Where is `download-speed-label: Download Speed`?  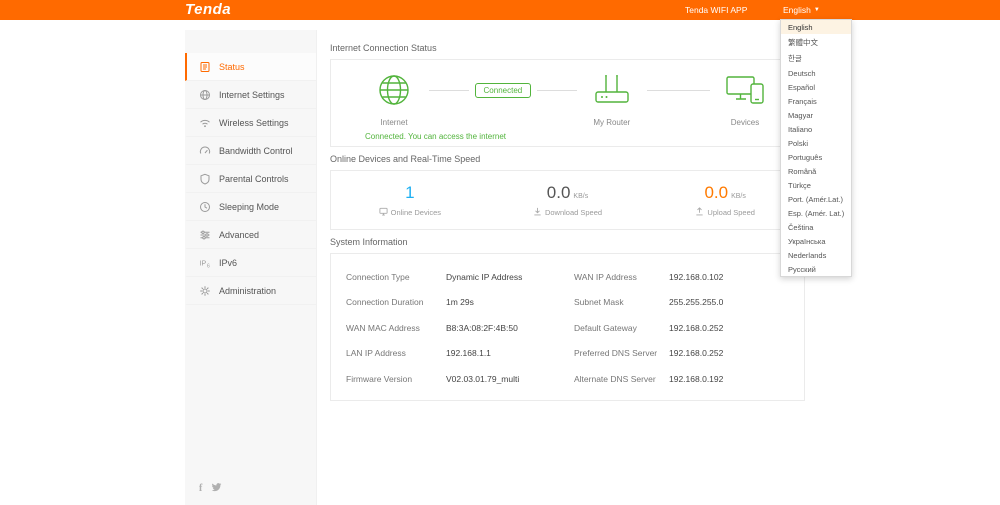
download-speed-label: Download Speed is located at coordinates (573, 212).